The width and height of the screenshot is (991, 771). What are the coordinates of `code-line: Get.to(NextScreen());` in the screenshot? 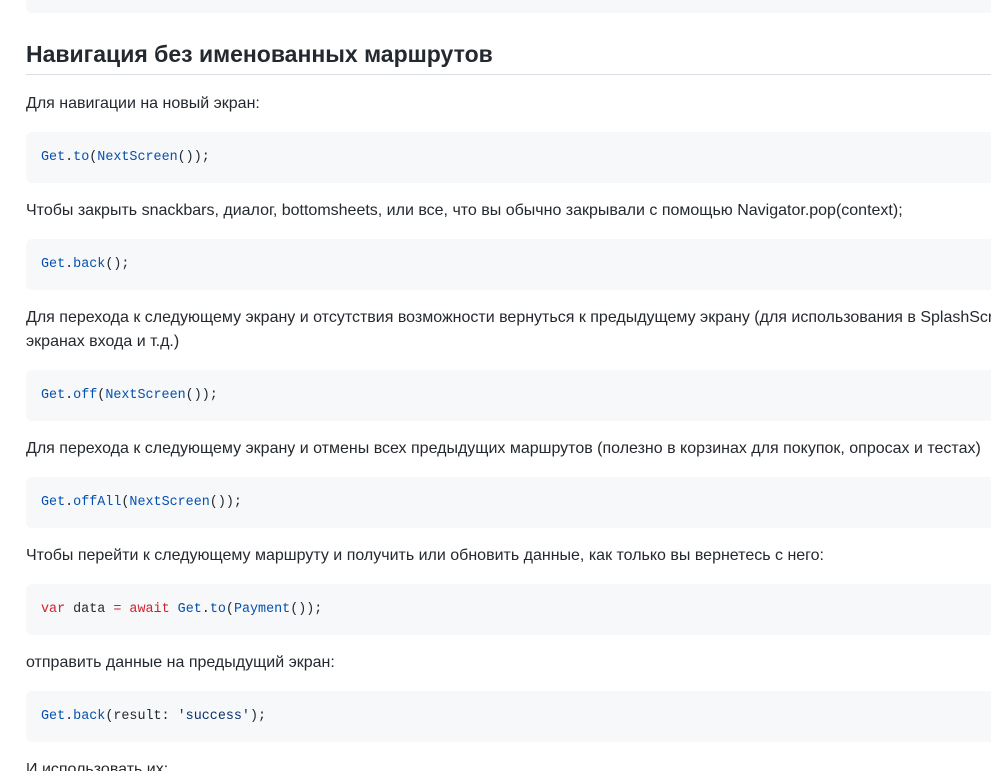 It's located at (125, 157).